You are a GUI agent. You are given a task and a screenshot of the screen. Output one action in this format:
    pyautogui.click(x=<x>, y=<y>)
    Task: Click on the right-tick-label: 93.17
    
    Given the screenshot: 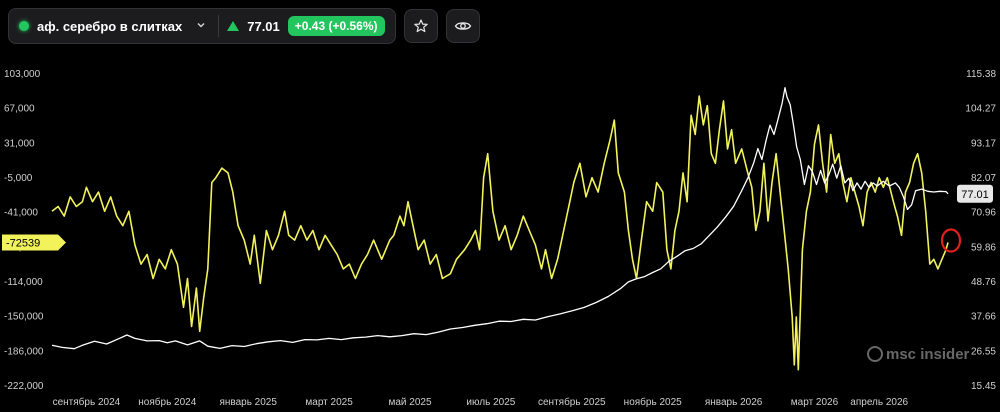 What is the action you would take?
    pyautogui.click(x=983, y=143)
    